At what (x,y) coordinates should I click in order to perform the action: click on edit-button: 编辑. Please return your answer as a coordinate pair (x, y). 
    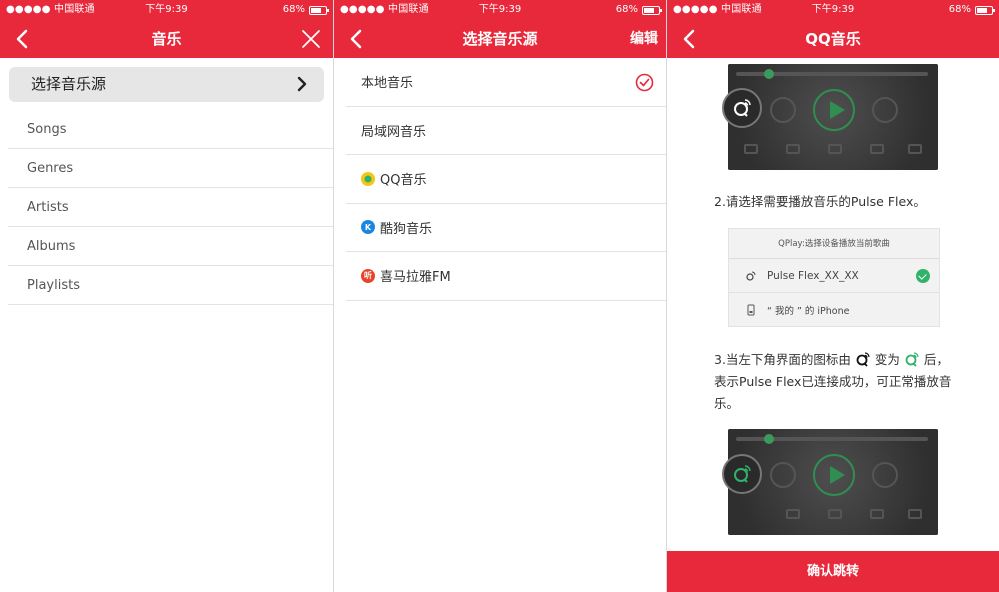
    Looking at the image, I should click on (644, 39).